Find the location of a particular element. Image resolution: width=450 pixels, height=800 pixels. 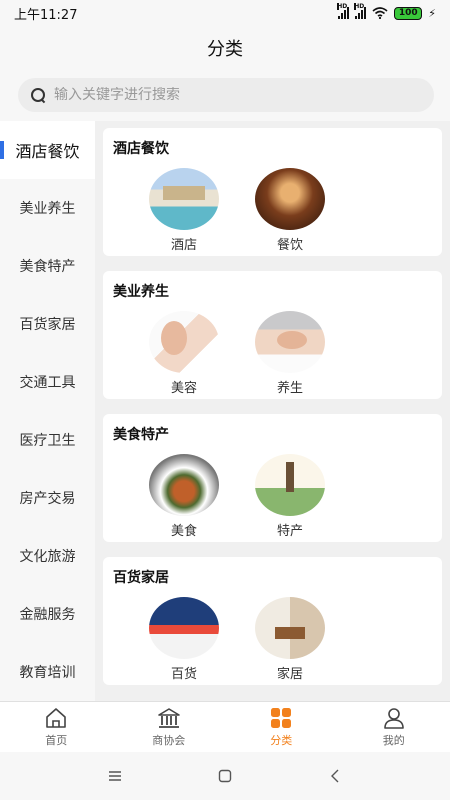

category-label: 酒店 is located at coordinates (183, 245).